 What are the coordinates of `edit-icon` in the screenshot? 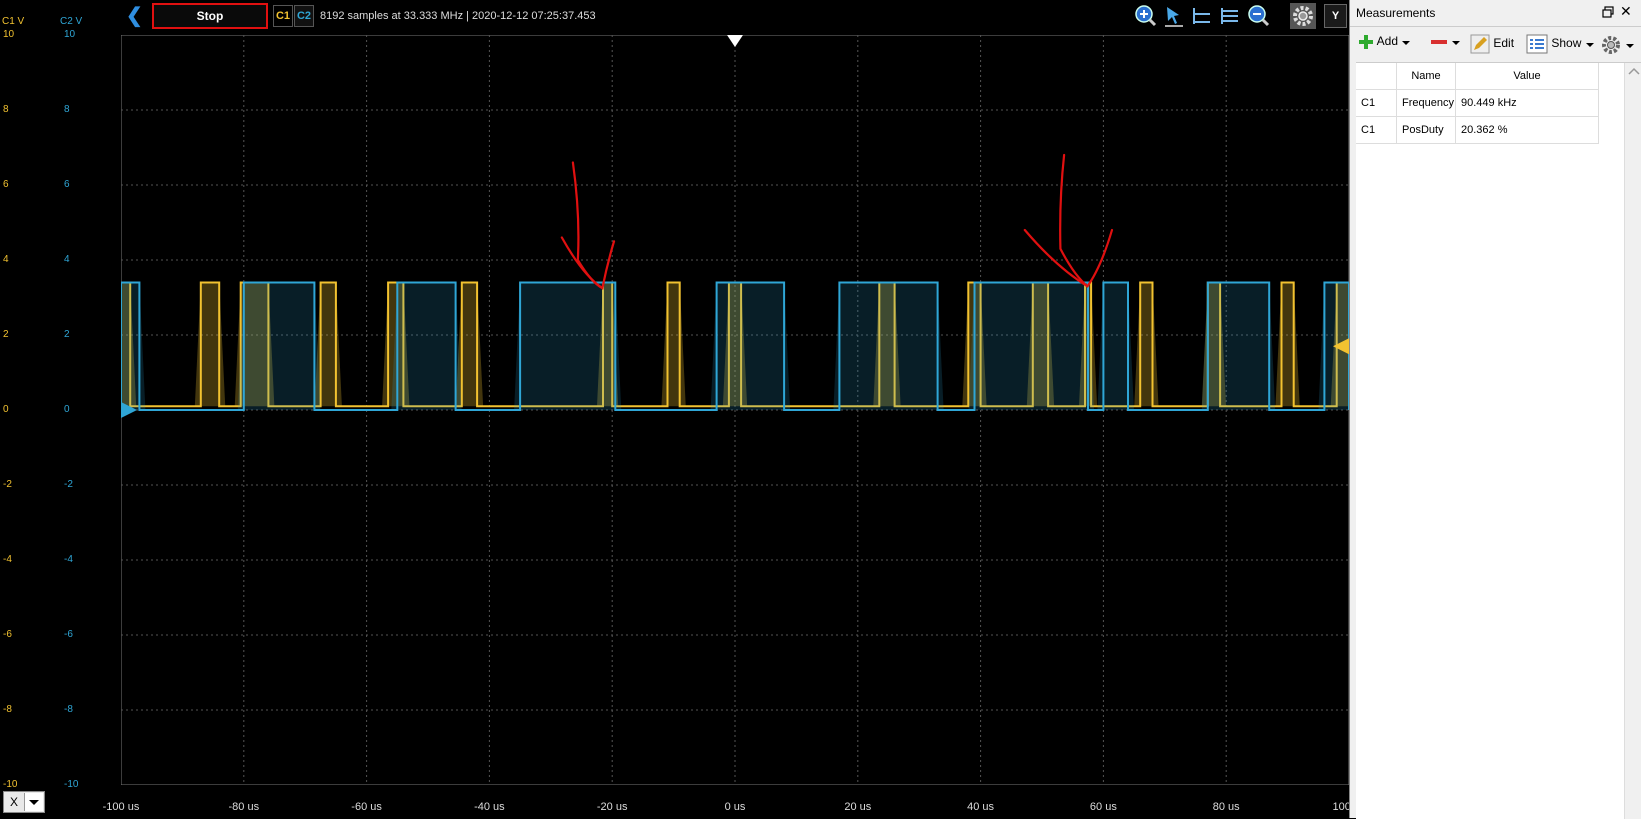 It's located at (1480, 44).